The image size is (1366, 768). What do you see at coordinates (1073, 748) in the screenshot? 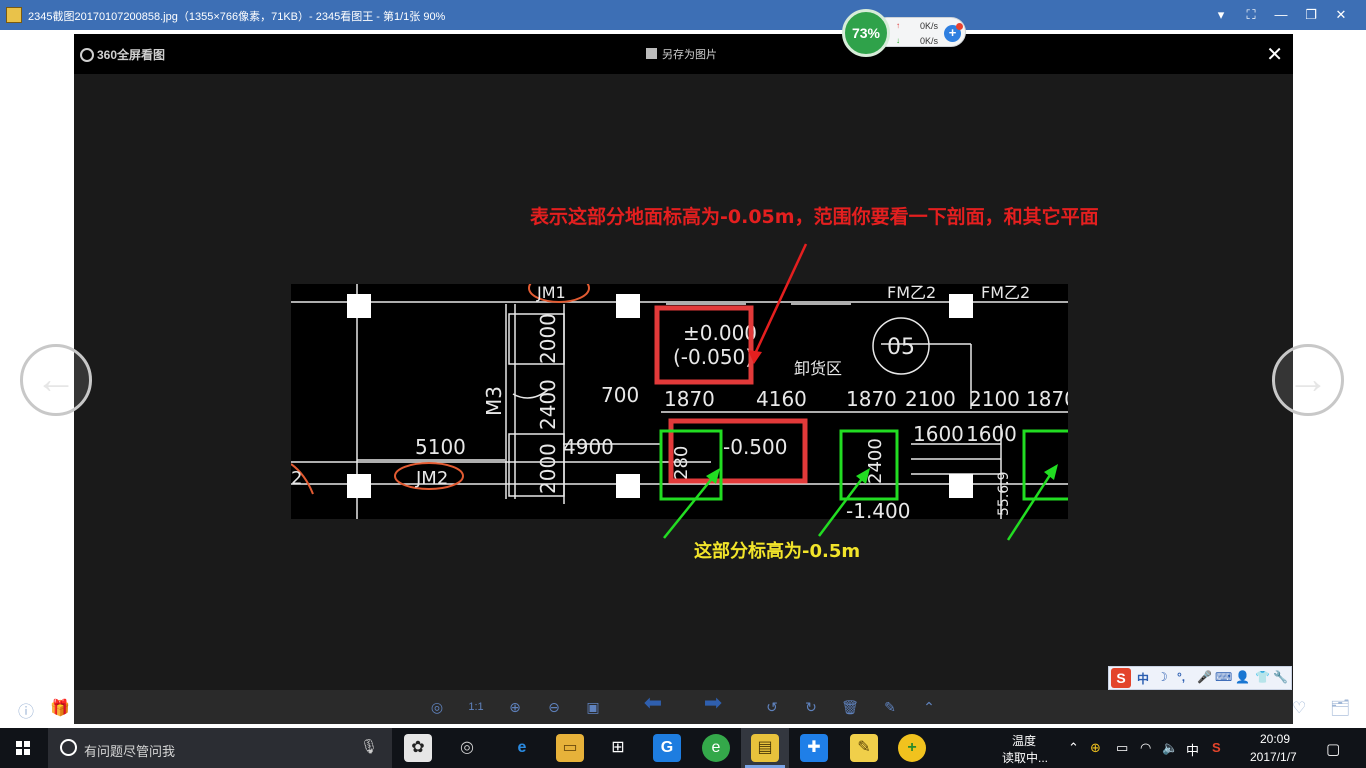
I see `tray-expand-icon: ⌃` at bounding box center [1073, 748].